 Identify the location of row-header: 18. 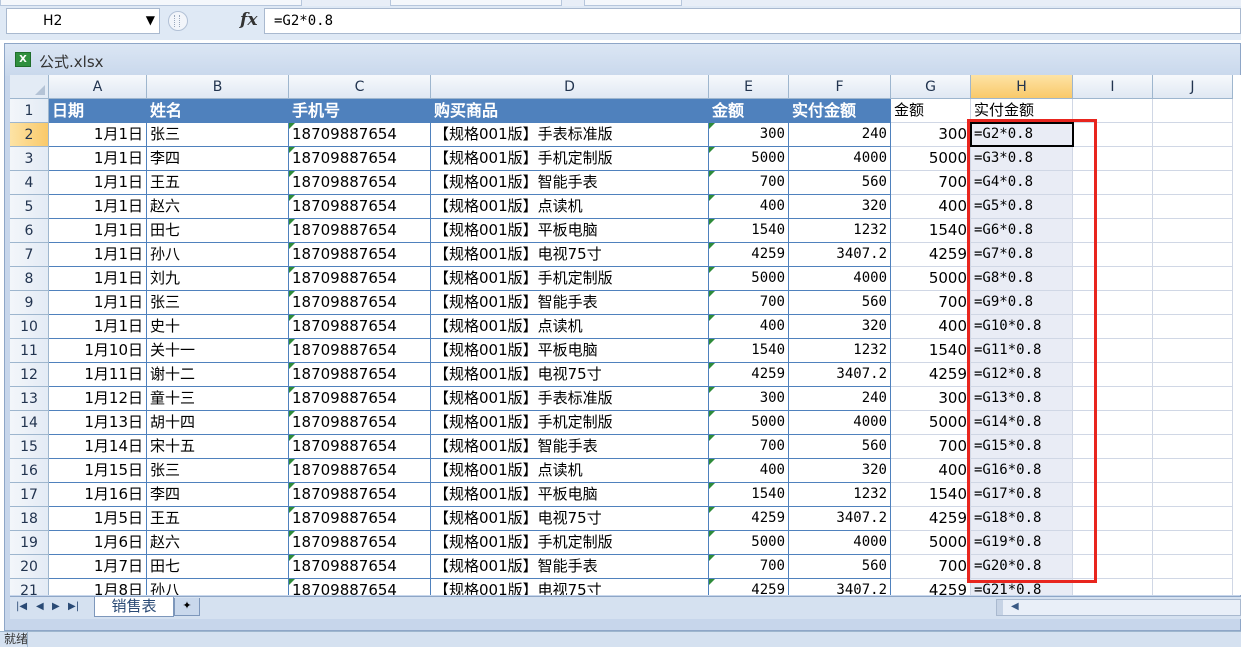
(29, 519).